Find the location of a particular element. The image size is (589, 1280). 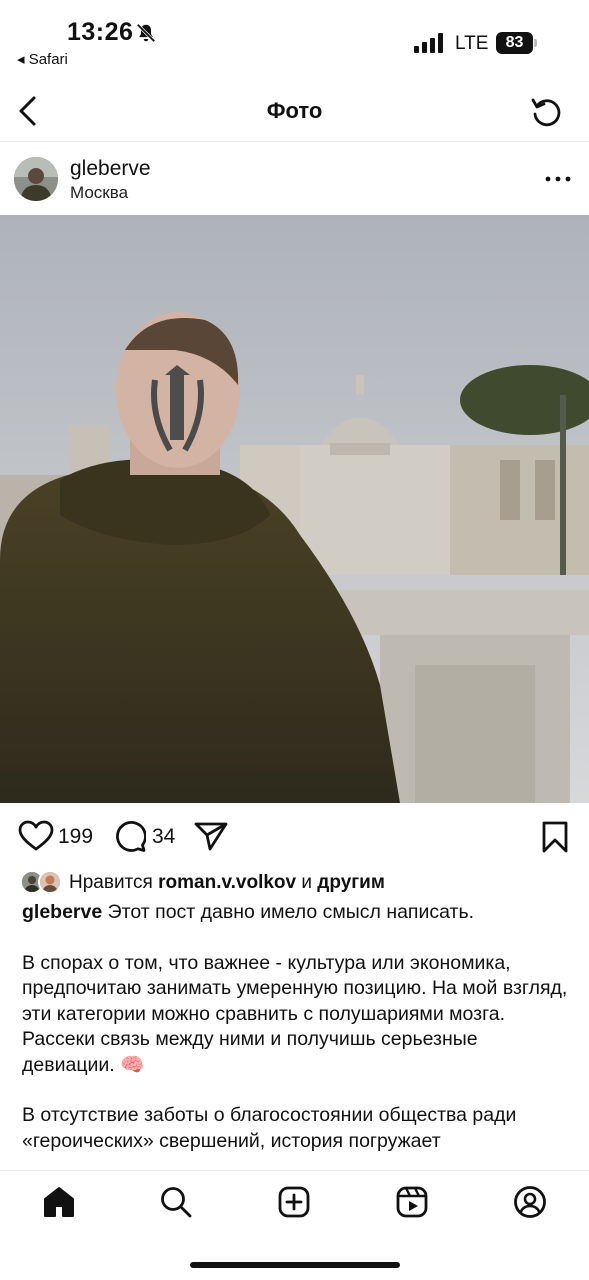

liked-by-prefix: Нравится is located at coordinates (114, 882).